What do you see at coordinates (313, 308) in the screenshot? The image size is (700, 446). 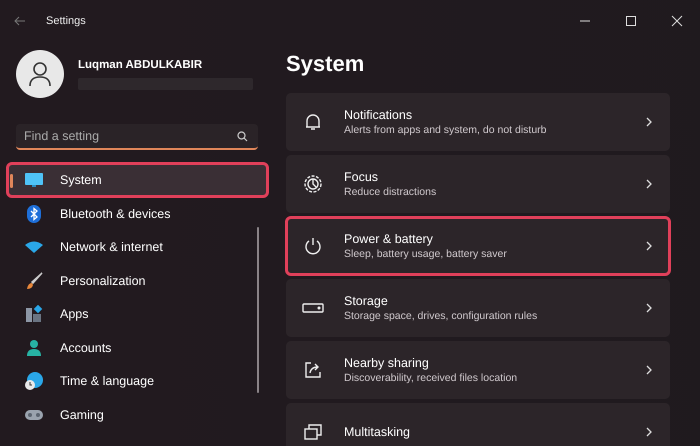 I see `drive-icon` at bounding box center [313, 308].